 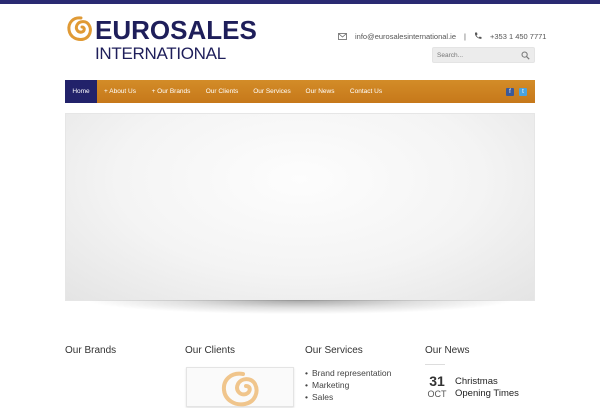 I want to click on news-divider, so click(x=435, y=364).